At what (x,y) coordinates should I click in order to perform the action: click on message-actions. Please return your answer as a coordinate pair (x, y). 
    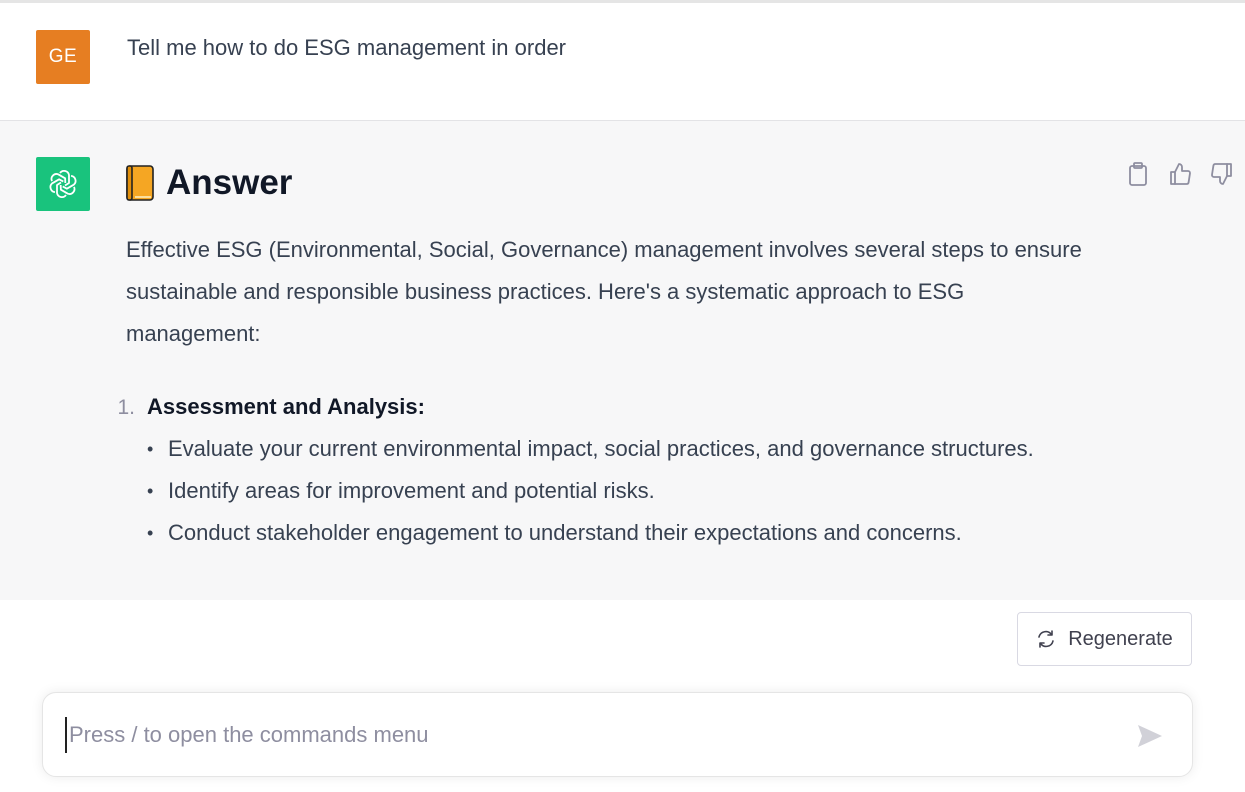
    Looking at the image, I should click on (1180, 174).